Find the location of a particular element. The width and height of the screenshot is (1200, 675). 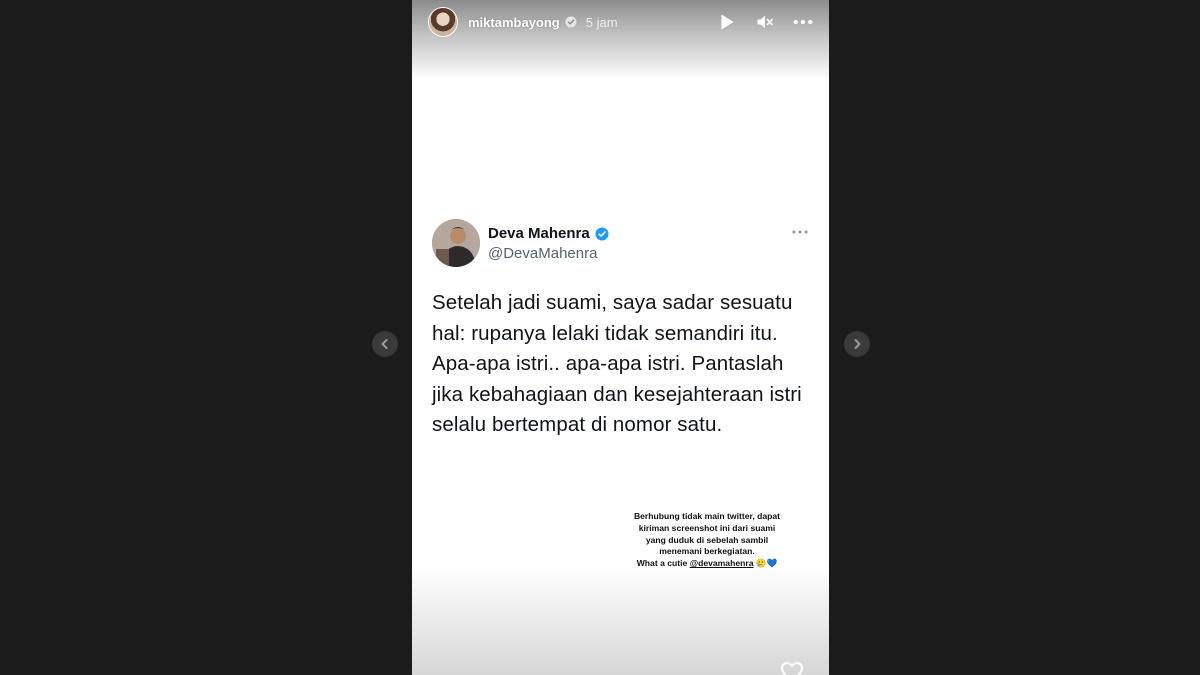

verified-badge-icon is located at coordinates (571, 22).